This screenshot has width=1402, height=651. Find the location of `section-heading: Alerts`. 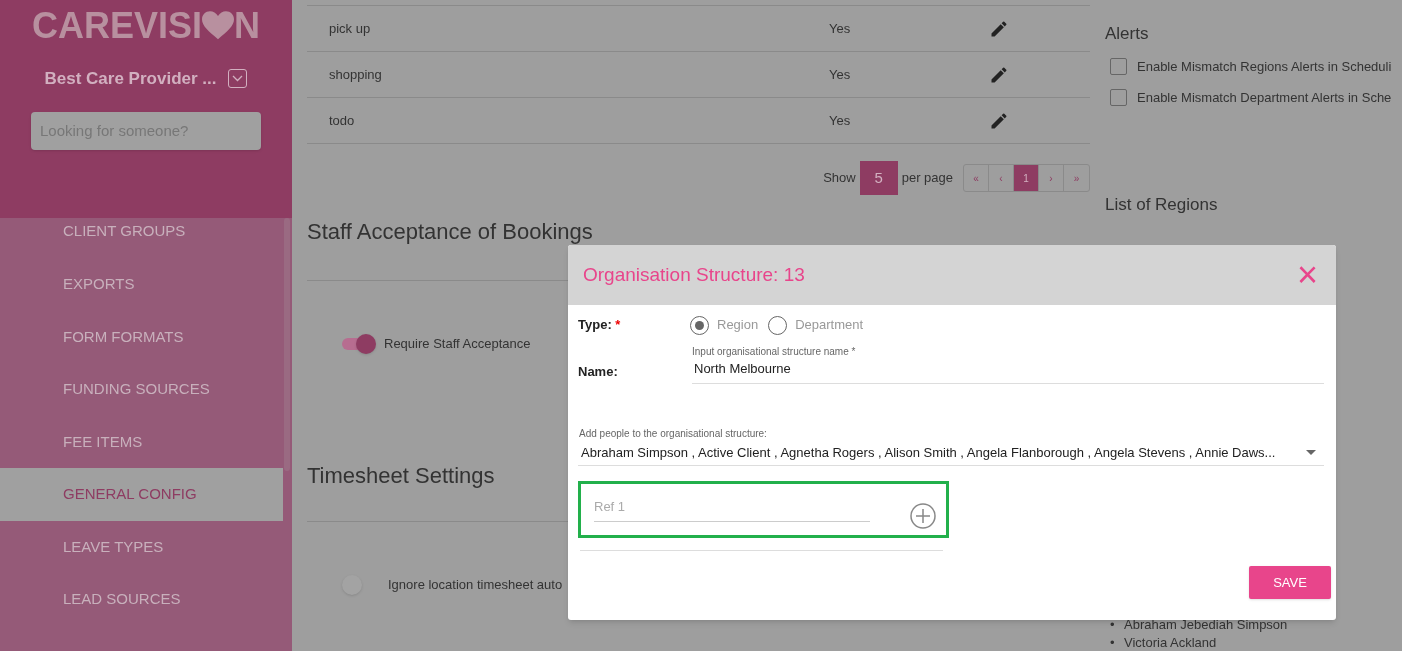

section-heading: Alerts is located at coordinates (1127, 34).